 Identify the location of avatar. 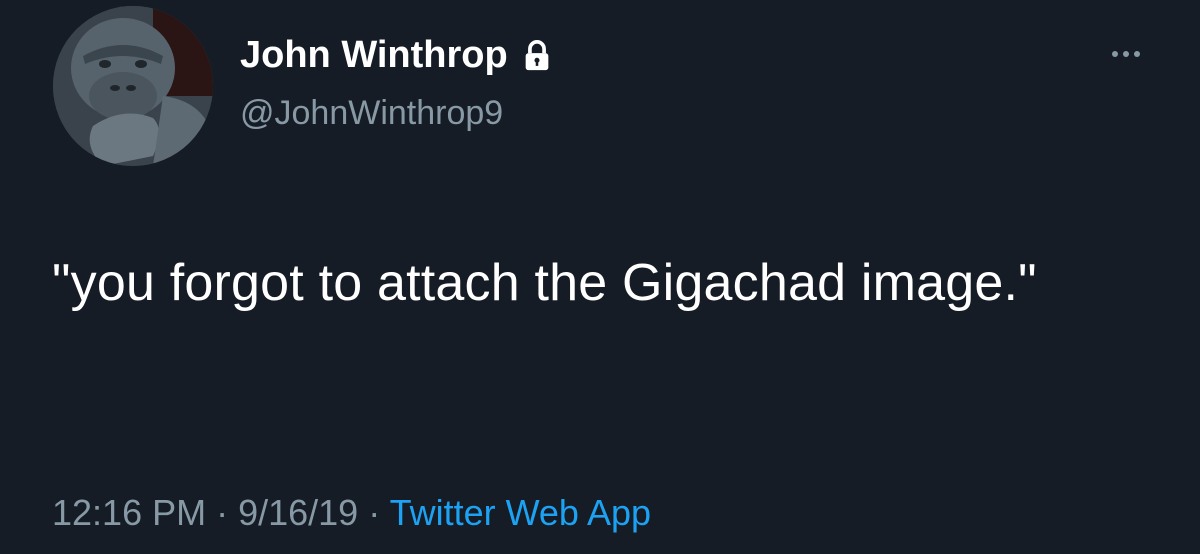
(133, 86).